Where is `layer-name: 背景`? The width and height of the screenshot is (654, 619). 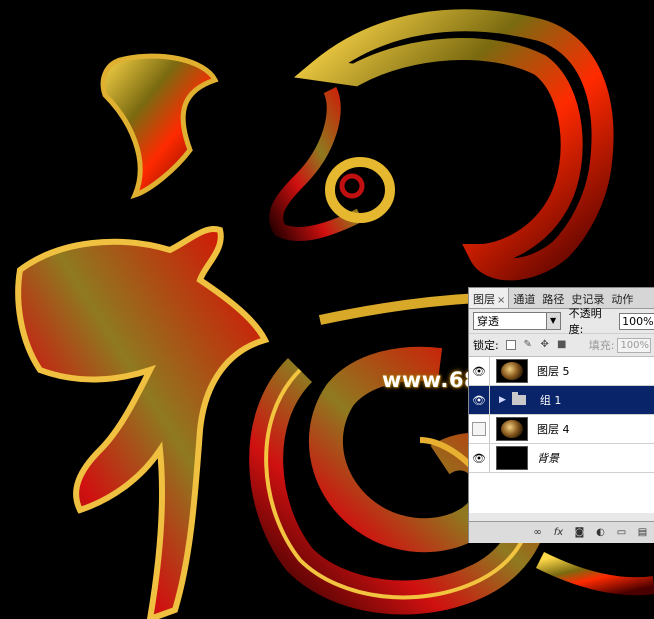
layer-name: 背景 is located at coordinates (548, 458).